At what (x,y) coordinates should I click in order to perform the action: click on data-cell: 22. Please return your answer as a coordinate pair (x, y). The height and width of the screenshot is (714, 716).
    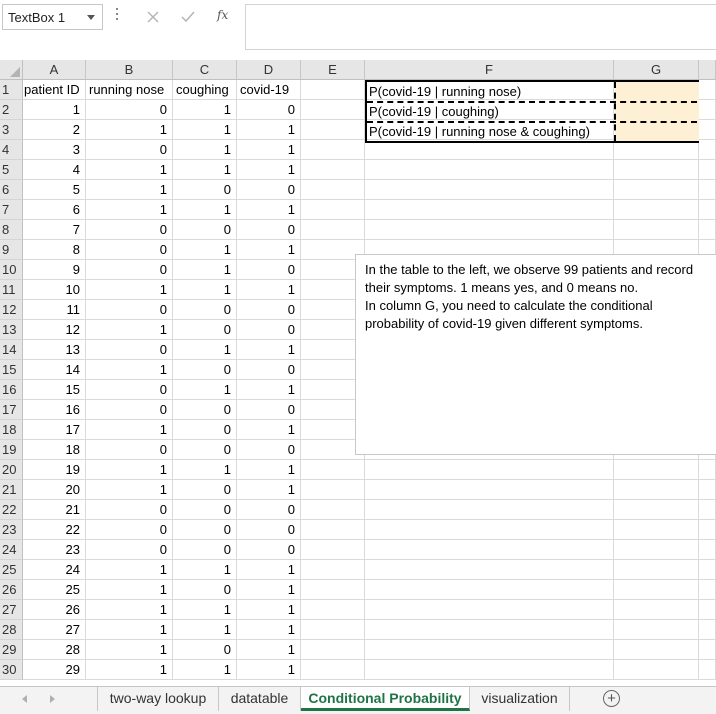
    Looking at the image, I should click on (54, 530).